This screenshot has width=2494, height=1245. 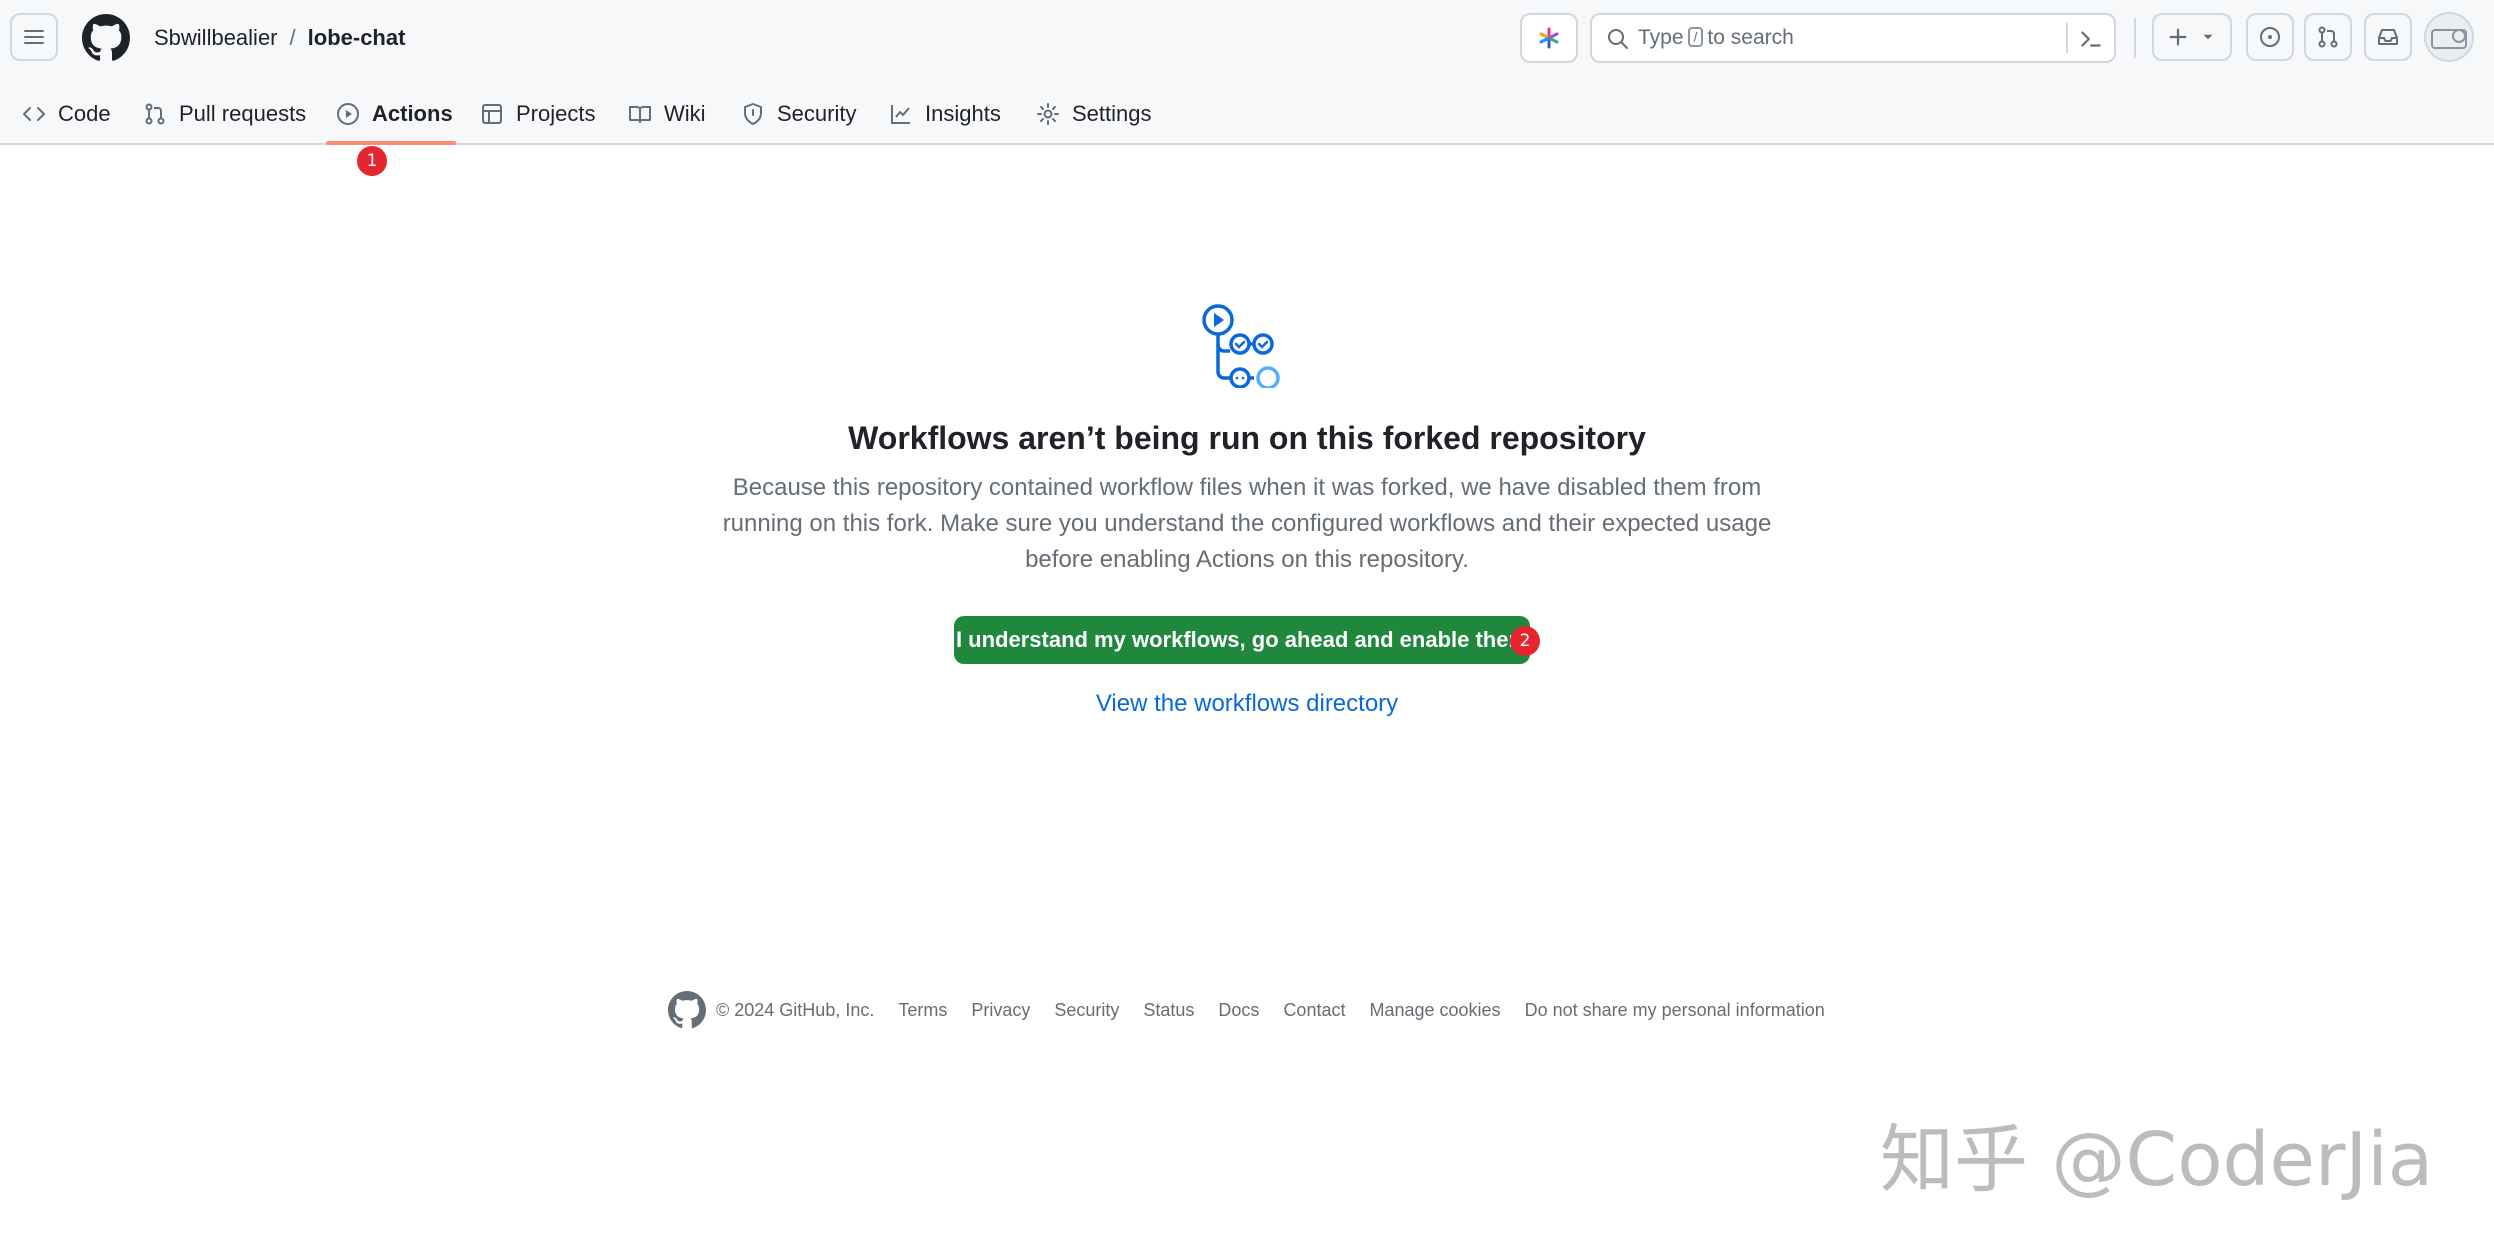 What do you see at coordinates (2208, 37) in the screenshot?
I see `chevron-down-icon` at bounding box center [2208, 37].